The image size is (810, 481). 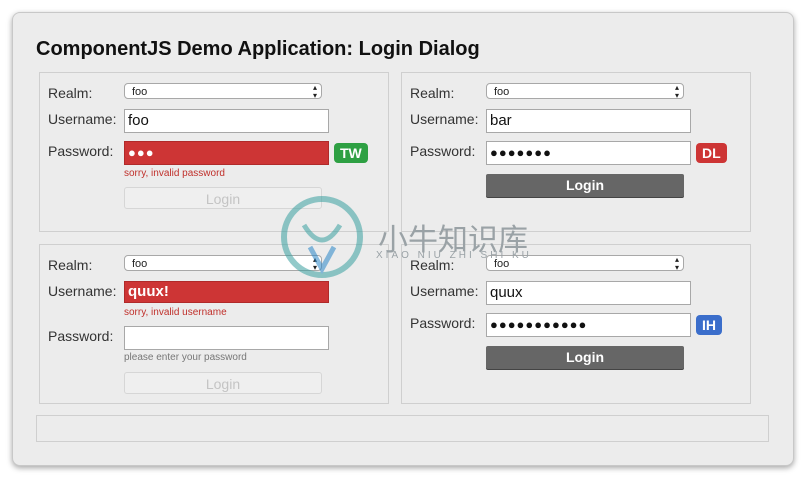 What do you see at coordinates (588, 293) in the screenshot?
I see `username-field: quux` at bounding box center [588, 293].